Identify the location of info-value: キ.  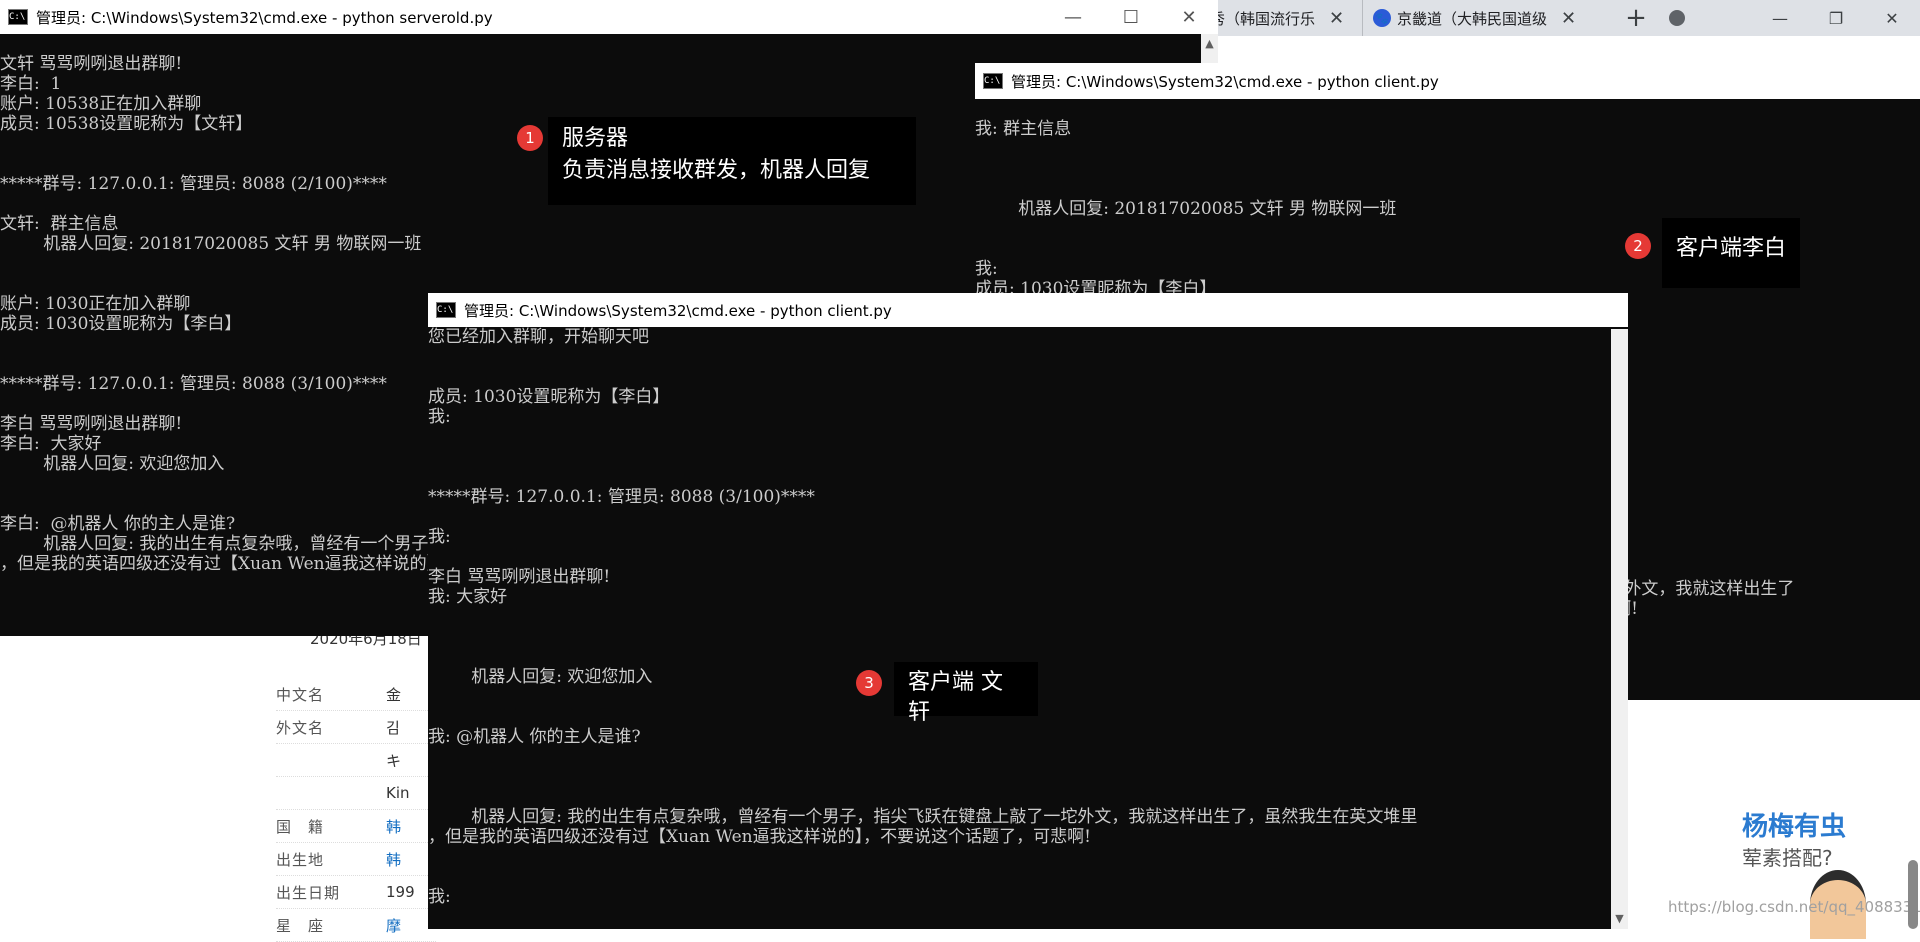
(394, 760).